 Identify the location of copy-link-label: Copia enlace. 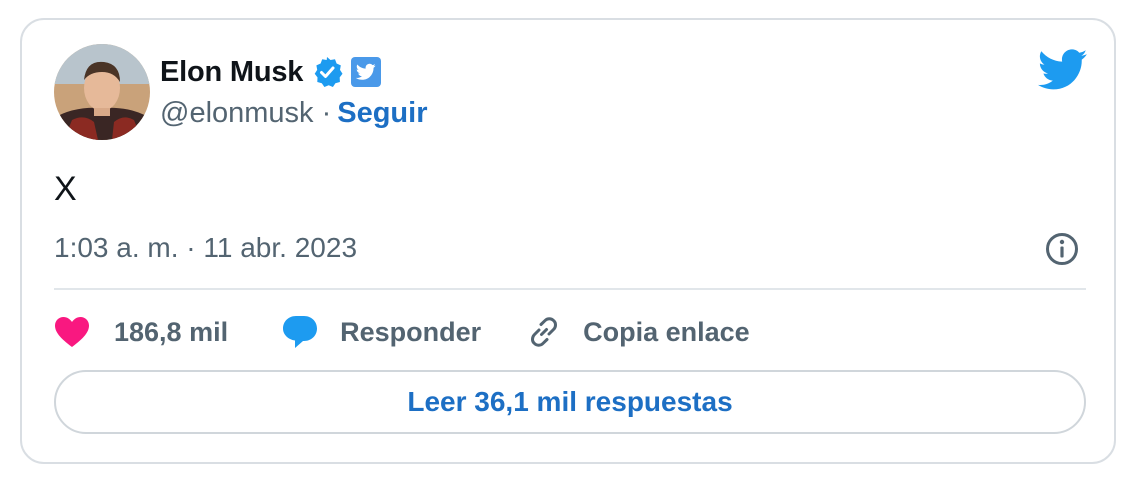
(666, 331).